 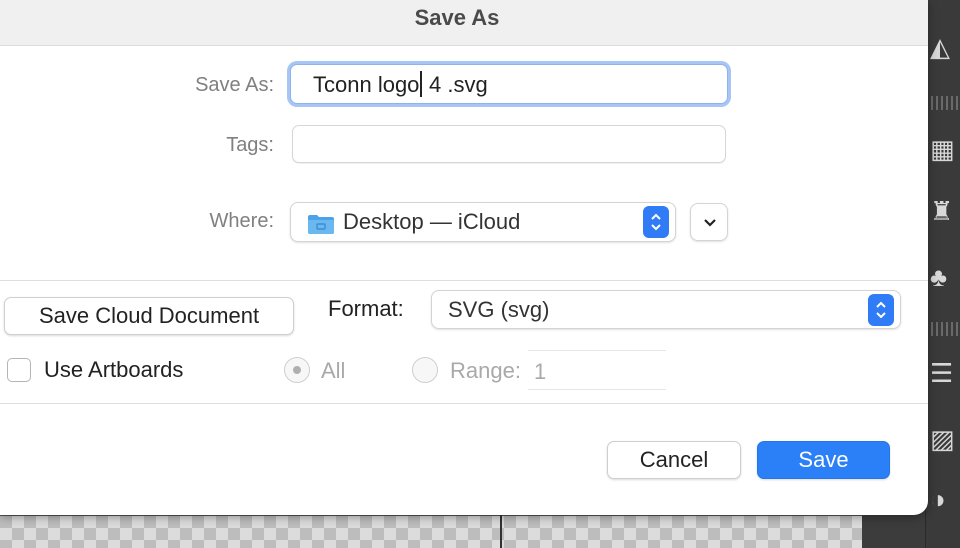 I want to click on dialog-titlebar: Save As, so click(x=464, y=23).